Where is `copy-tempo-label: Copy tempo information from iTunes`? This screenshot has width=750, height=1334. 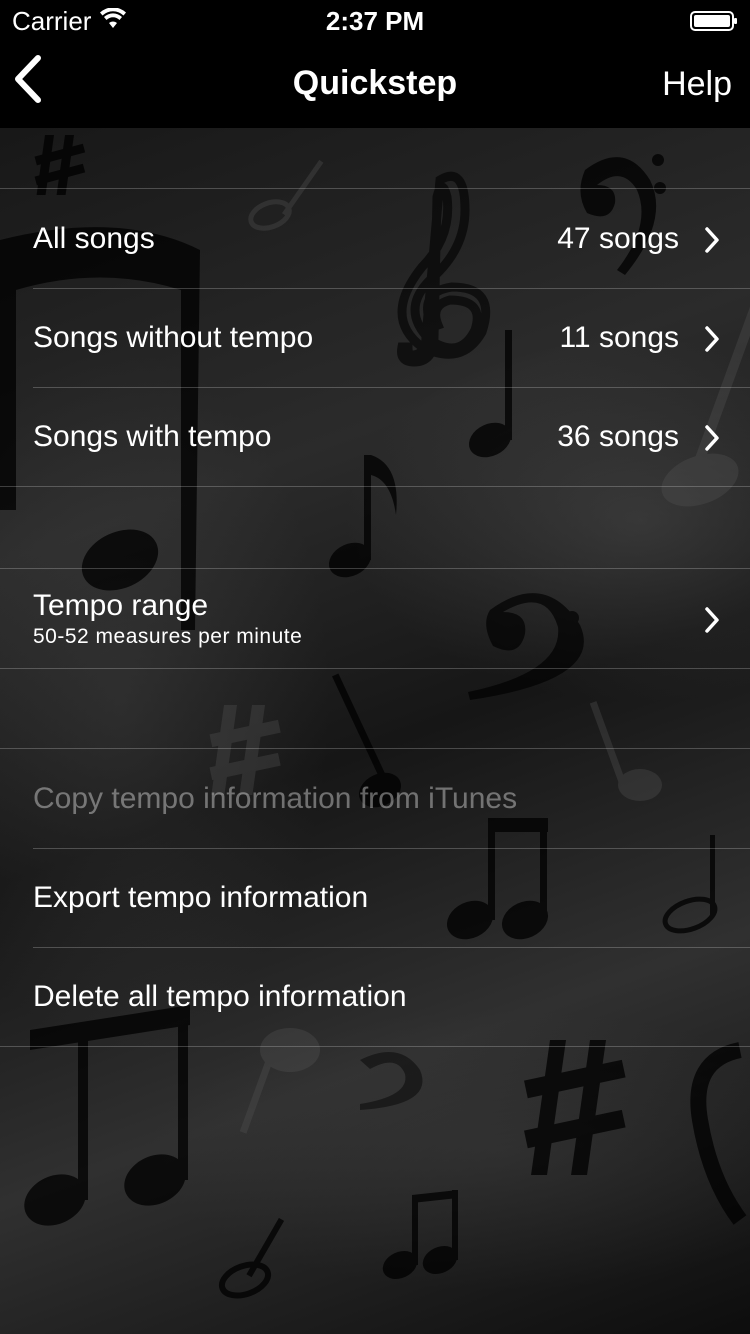
copy-tempo-label: Copy tempo information from iTunes is located at coordinates (275, 798).